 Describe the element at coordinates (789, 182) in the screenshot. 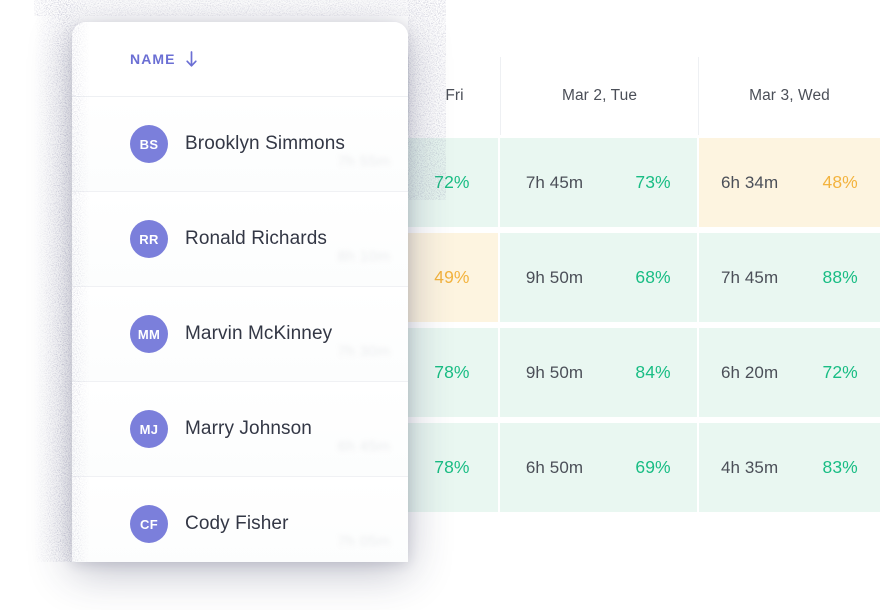

I see `table-cell-mar3: 6h 34m 48%` at that location.